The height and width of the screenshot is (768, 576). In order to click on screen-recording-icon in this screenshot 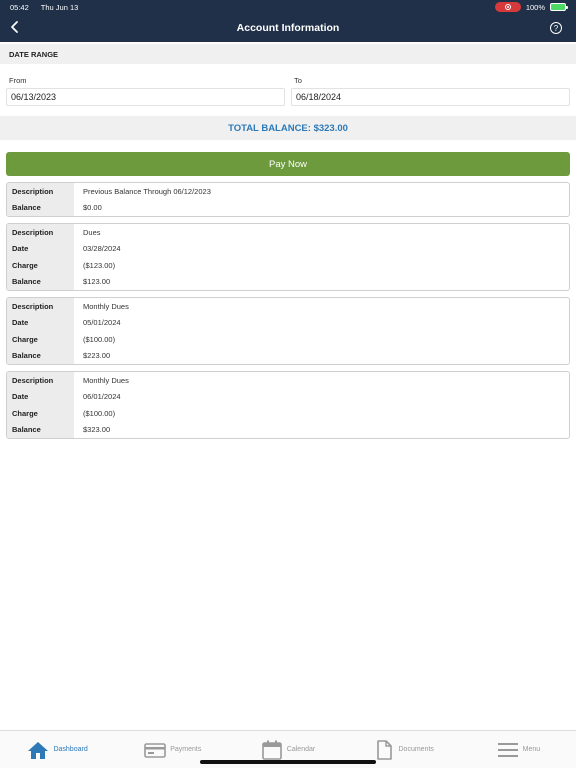, I will do `click(507, 7)`.